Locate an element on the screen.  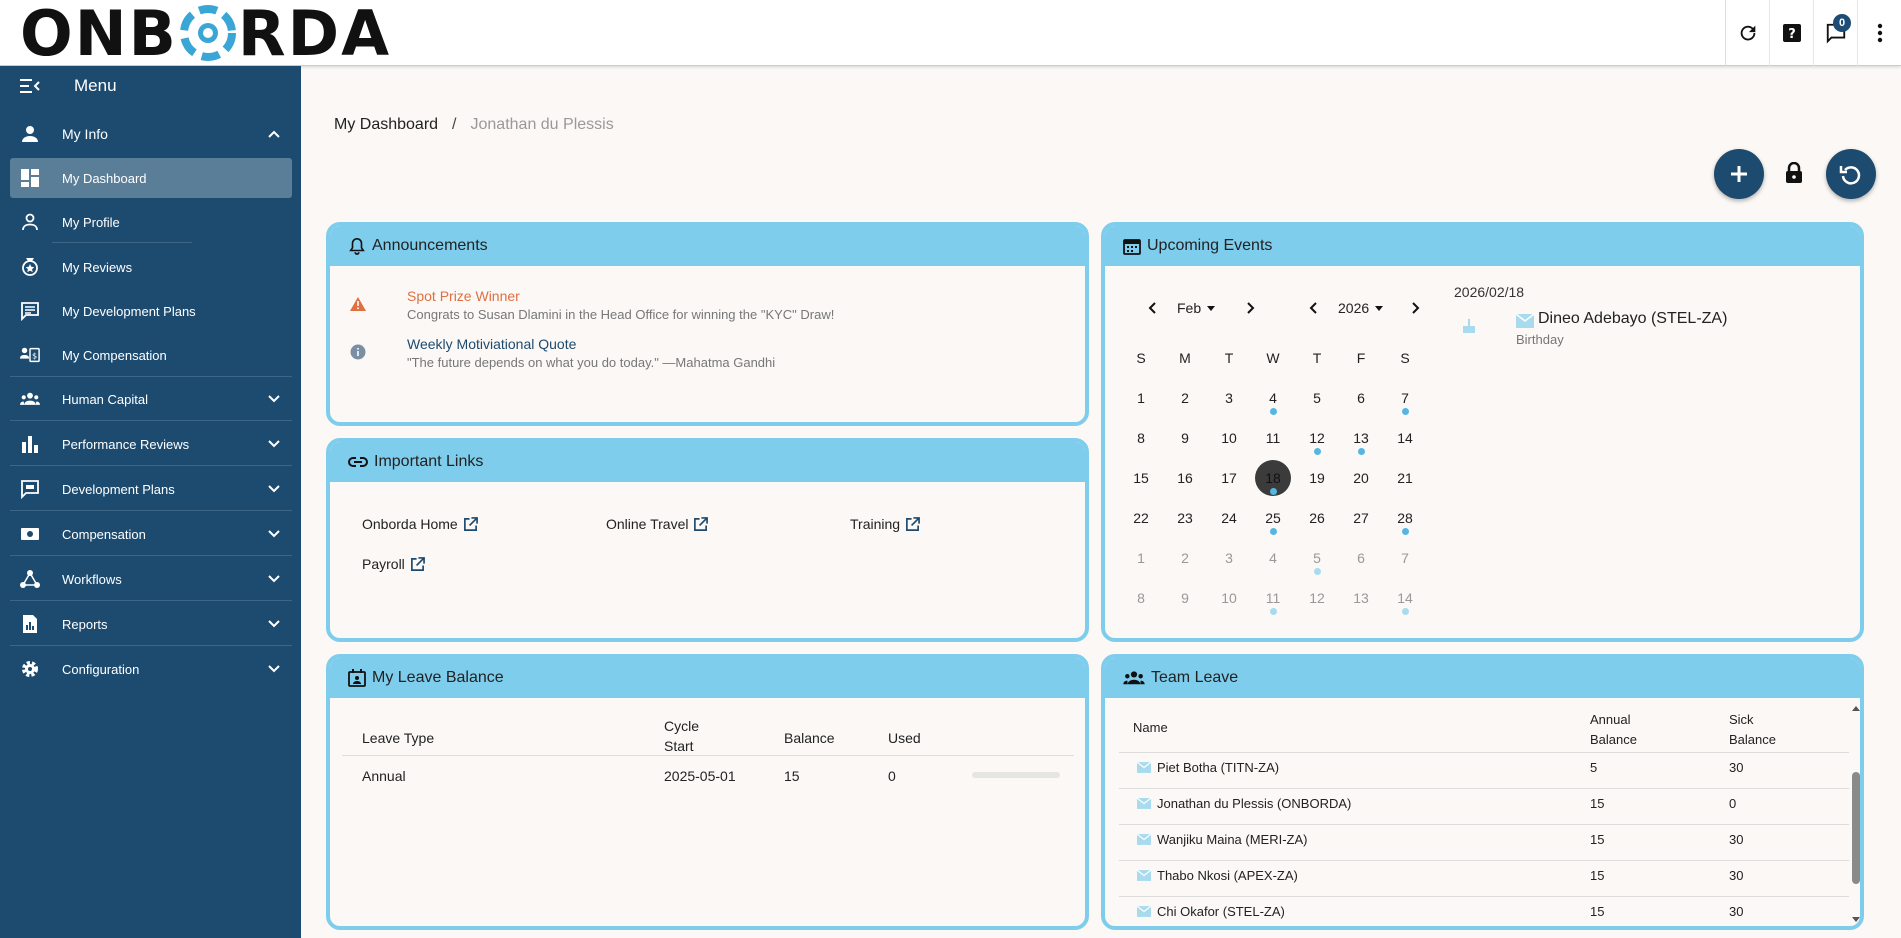
calendar-day: 20 is located at coordinates (1361, 478).